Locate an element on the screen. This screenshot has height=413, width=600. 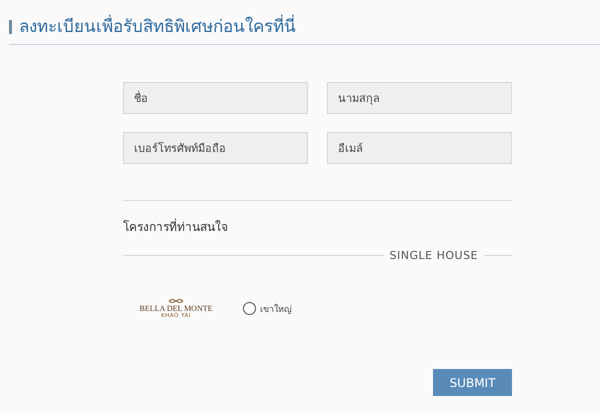
input-field: ชื่อ is located at coordinates (215, 98).